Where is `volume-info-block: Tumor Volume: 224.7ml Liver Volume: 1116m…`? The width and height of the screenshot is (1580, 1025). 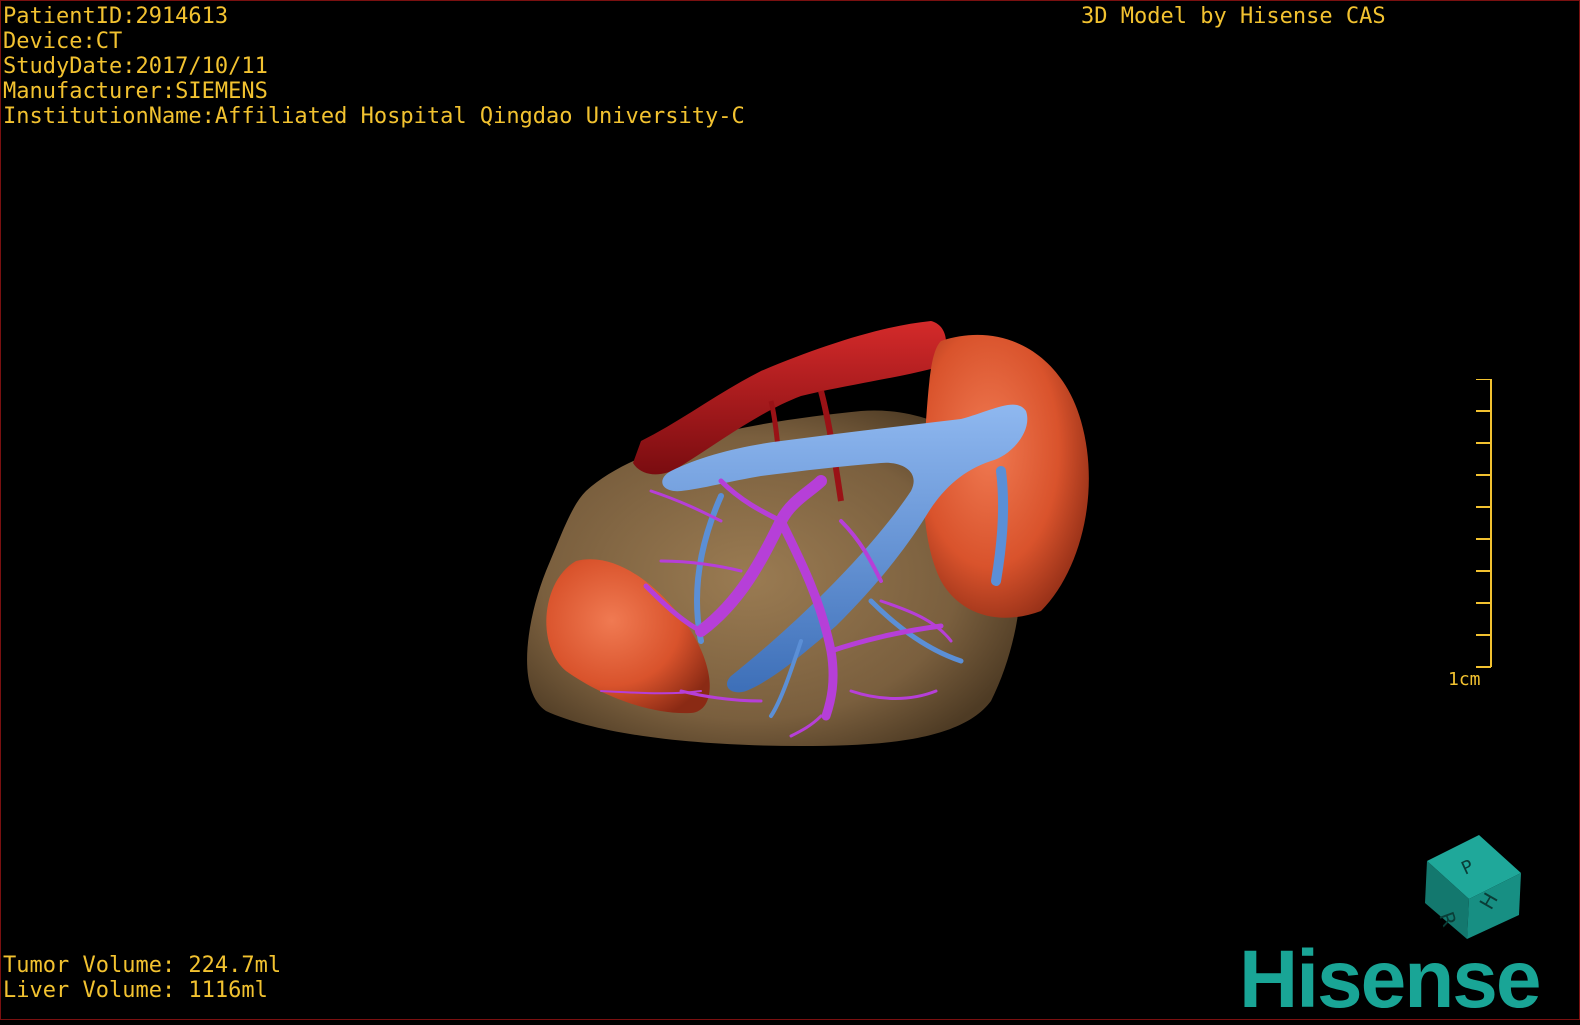
volume-info-block: Tumor Volume: 224.7ml Liver Volume: 1116m… is located at coordinates (142, 978).